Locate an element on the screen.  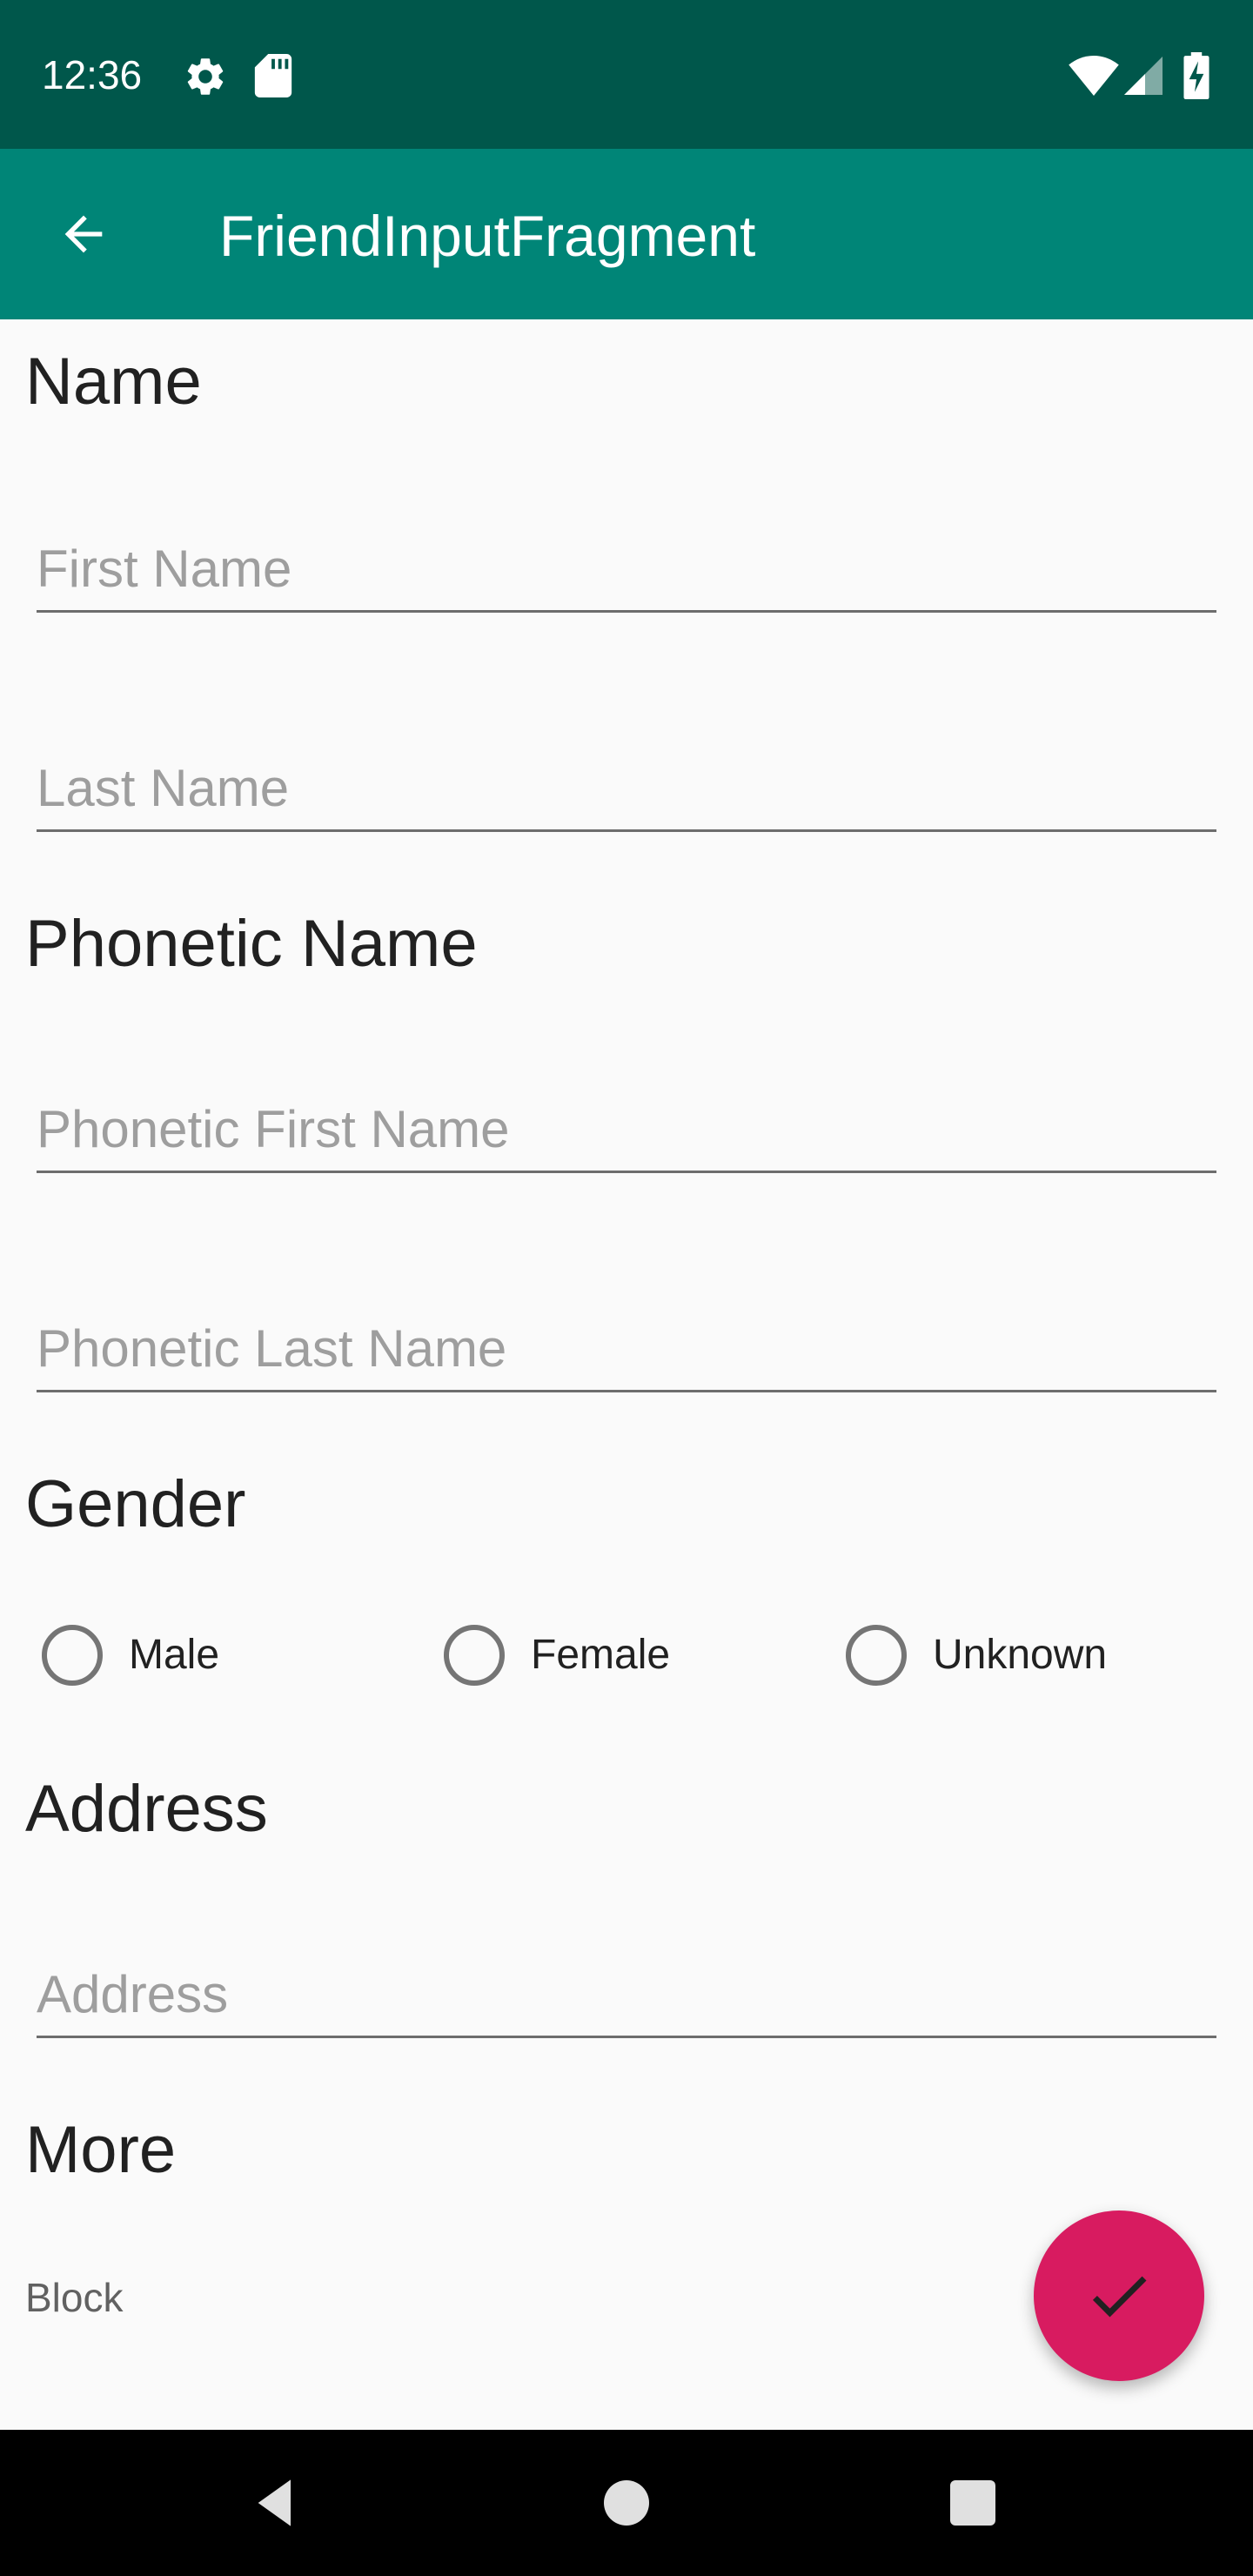
back-button is located at coordinates (83, 234).